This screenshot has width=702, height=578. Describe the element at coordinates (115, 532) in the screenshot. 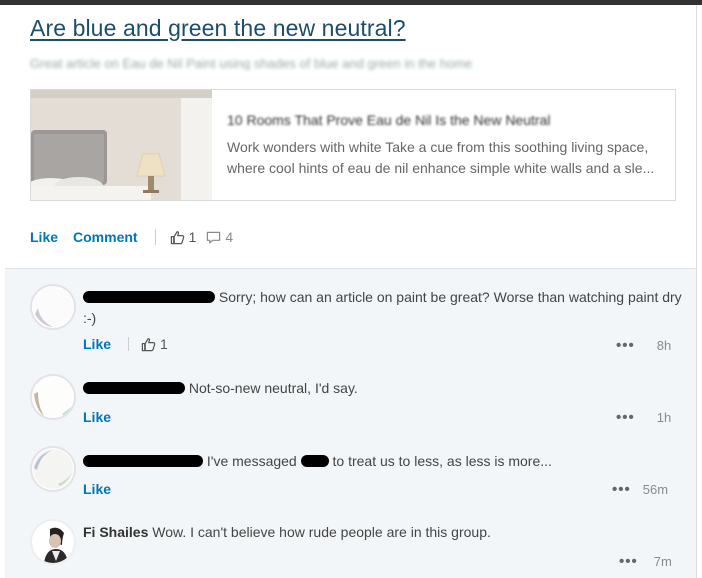

I see `comment-author: Fi Shailes` at that location.